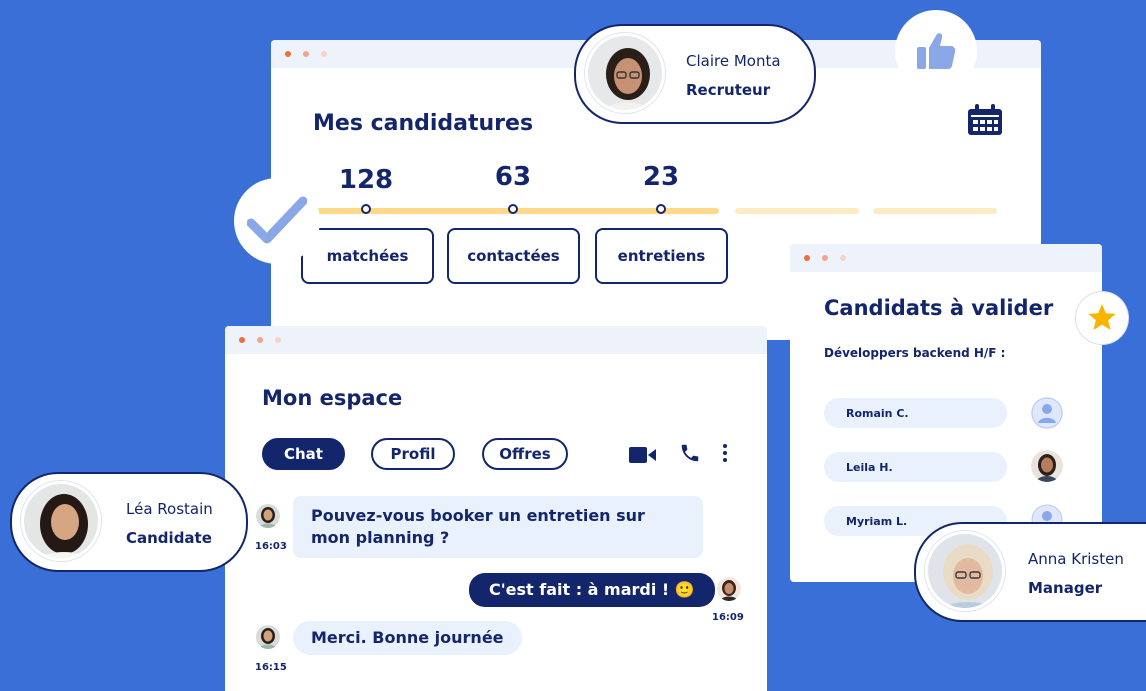  Describe the element at coordinates (332, 398) in the screenshot. I see `workspace-title: Mon espace` at that location.